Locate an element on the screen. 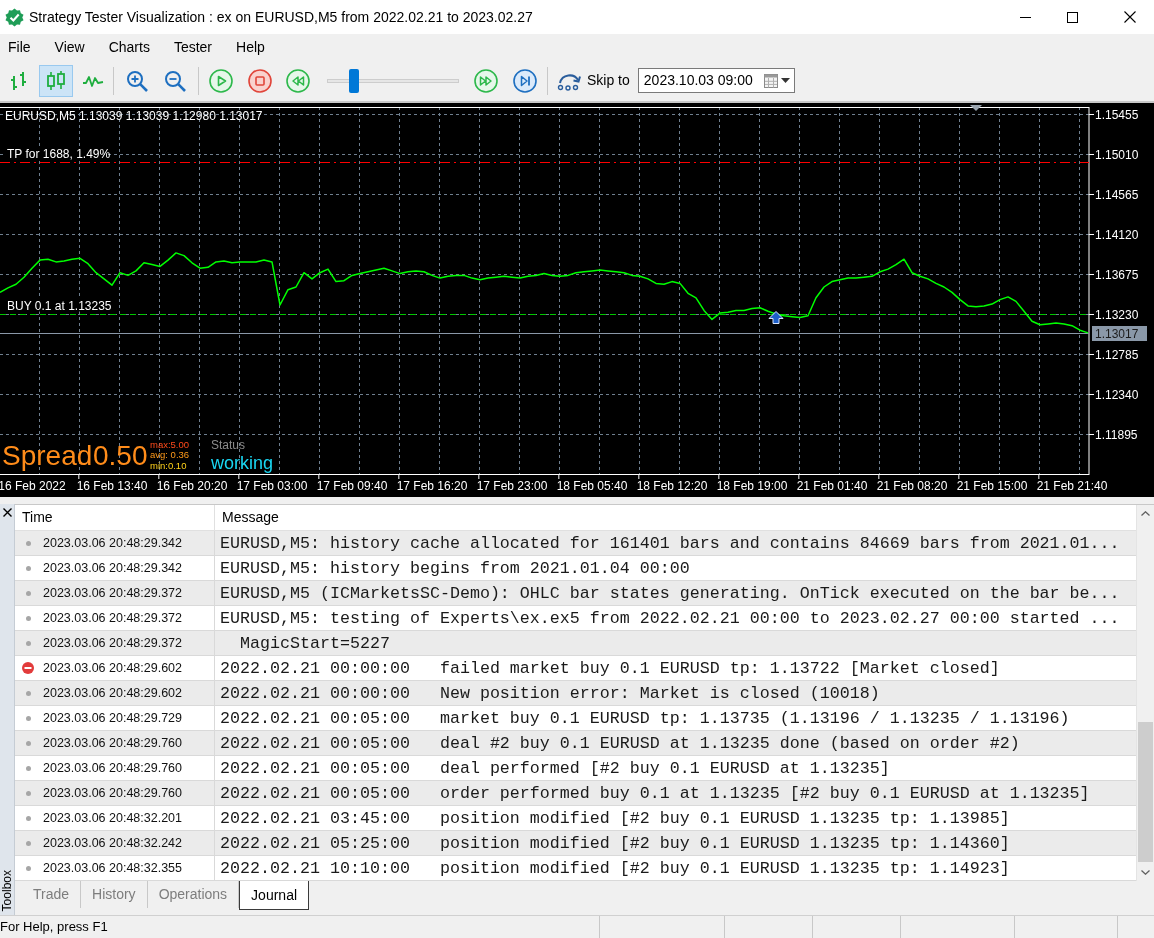 This screenshot has height=938, width=1154. menu-item: Help is located at coordinates (250, 47).